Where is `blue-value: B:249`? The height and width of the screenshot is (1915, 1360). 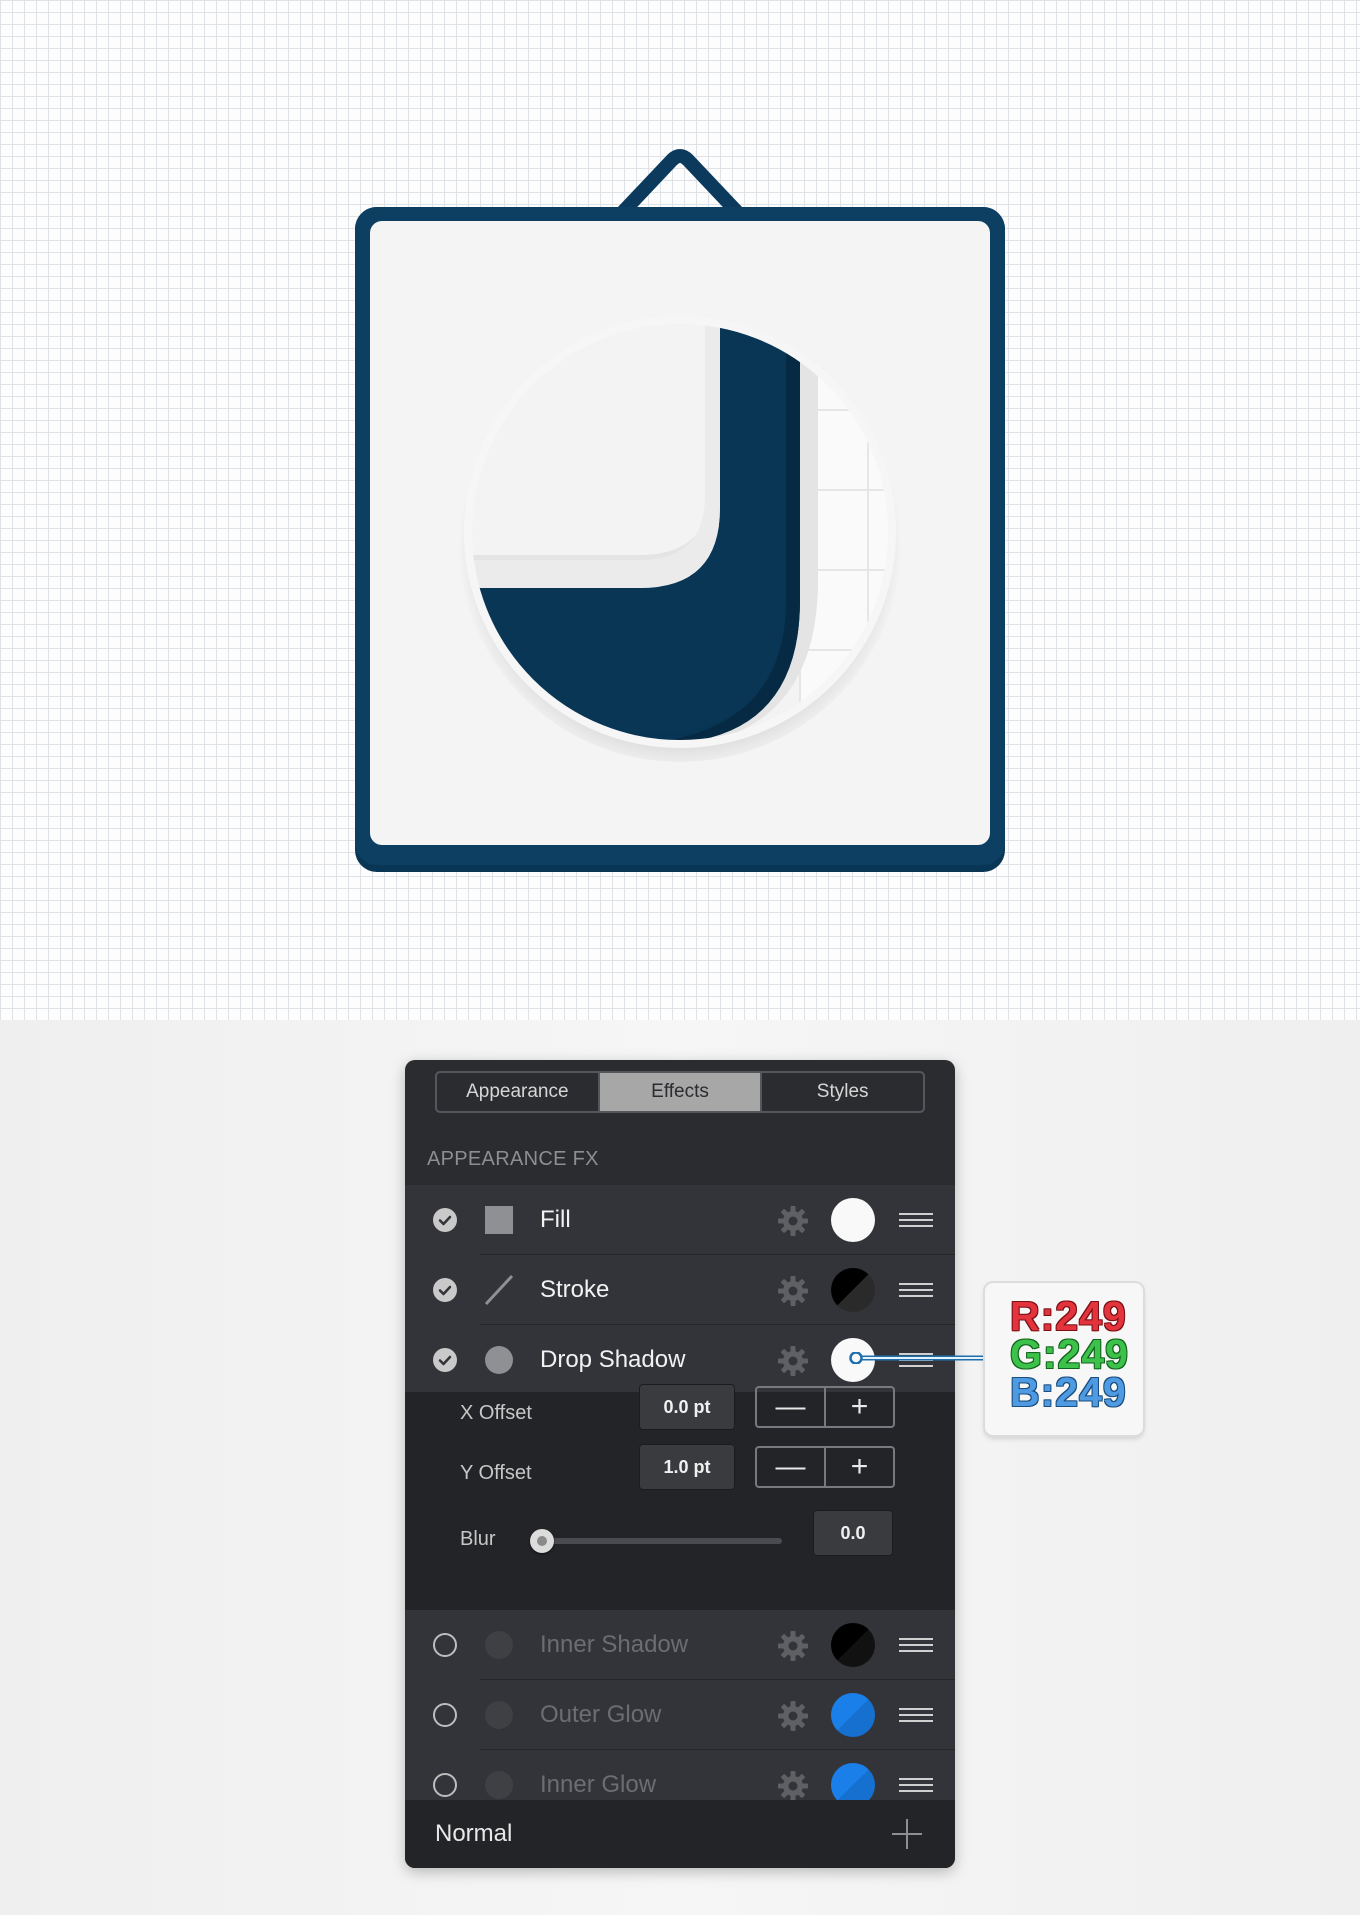 blue-value: B:249 is located at coordinates (1068, 1392).